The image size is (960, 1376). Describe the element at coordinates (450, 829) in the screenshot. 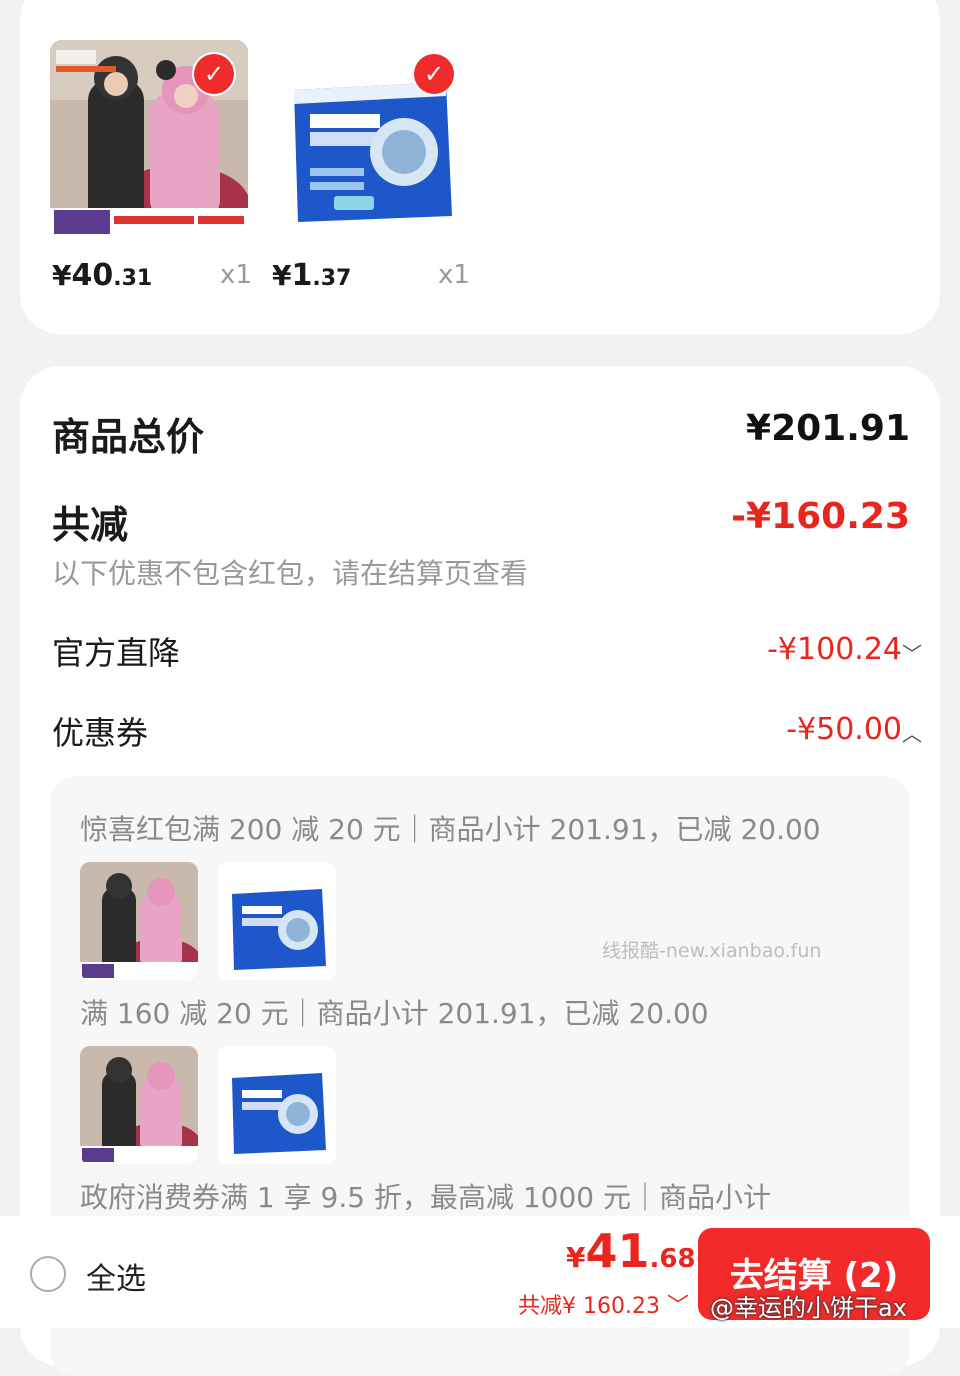

I see `coupon-line-red-packet: 惊喜红包满 200 减 20 元｜商品小计 201.91，已减 20.00` at that location.